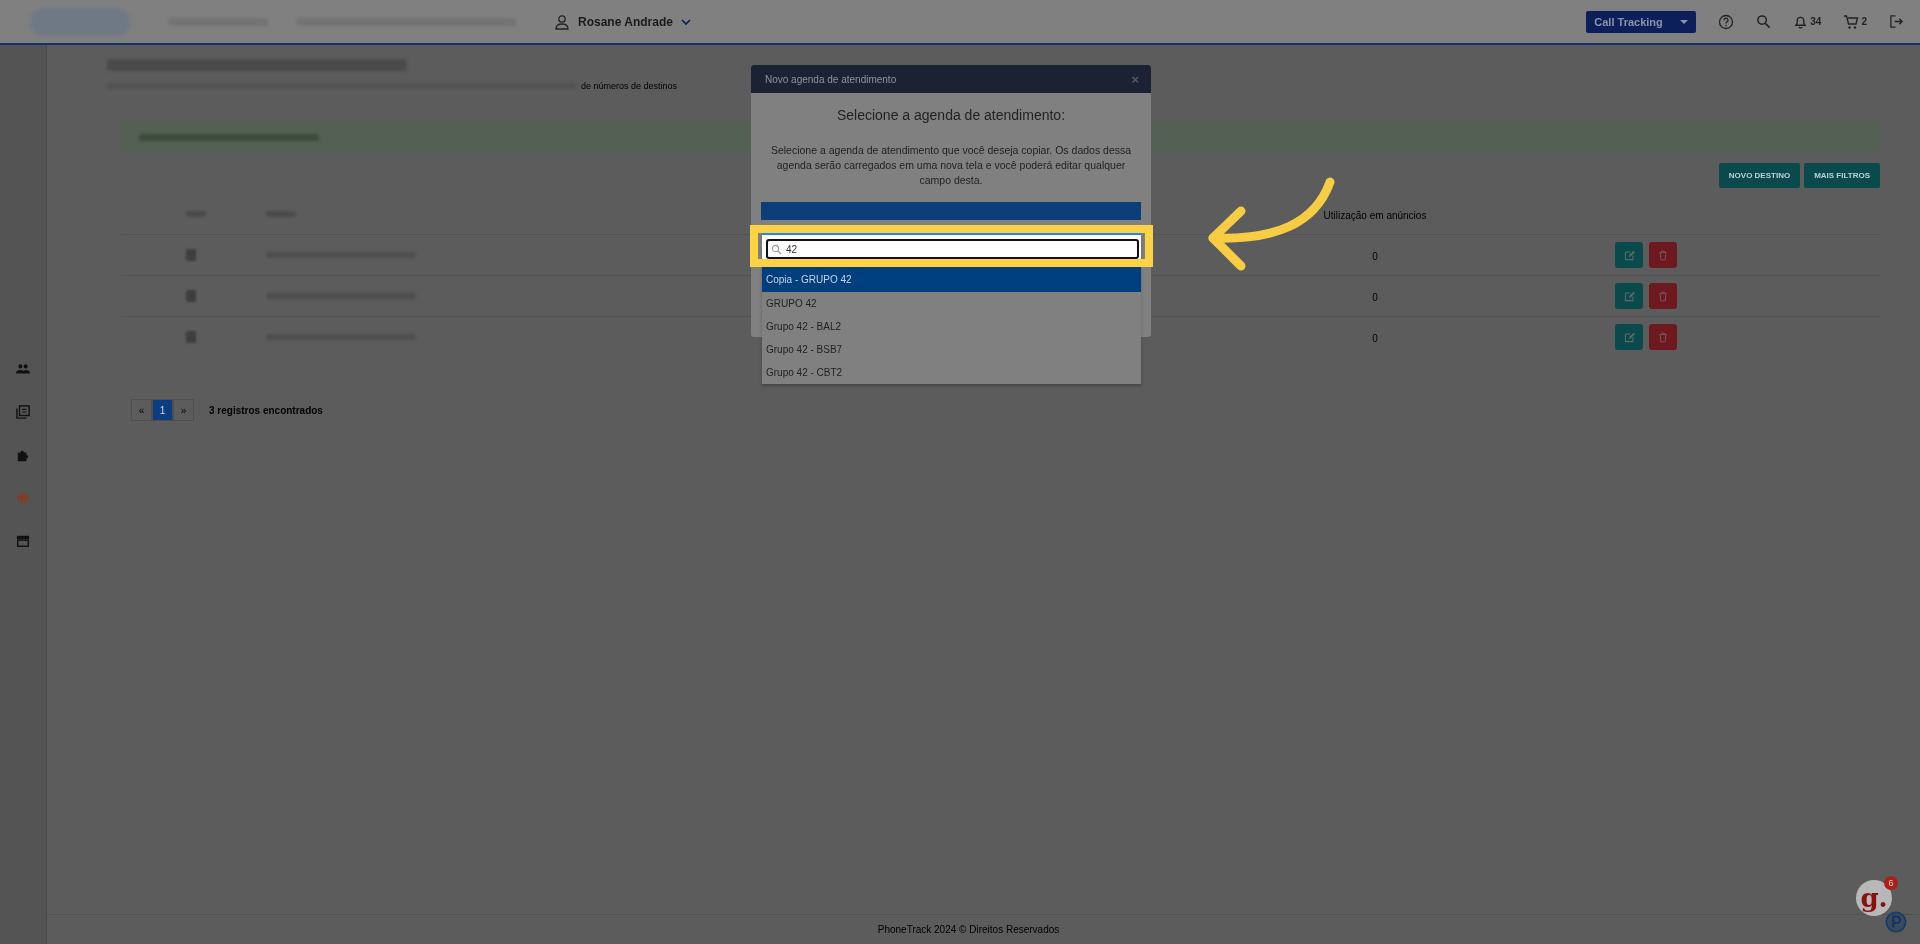 The image size is (1920, 944). What do you see at coordinates (1759, 175) in the screenshot?
I see `action-button: NOVO DESTINO` at bounding box center [1759, 175].